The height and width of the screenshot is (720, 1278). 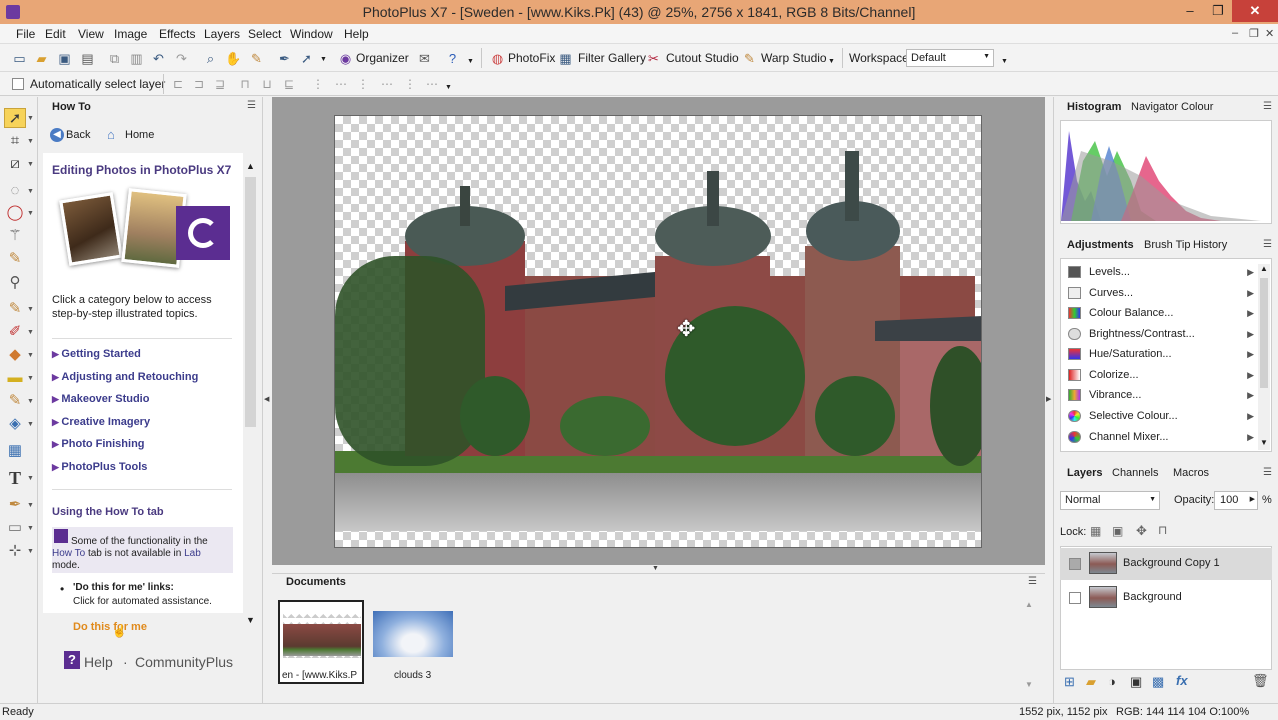 I want to click on photofix-icon: ◍, so click(x=497, y=58).